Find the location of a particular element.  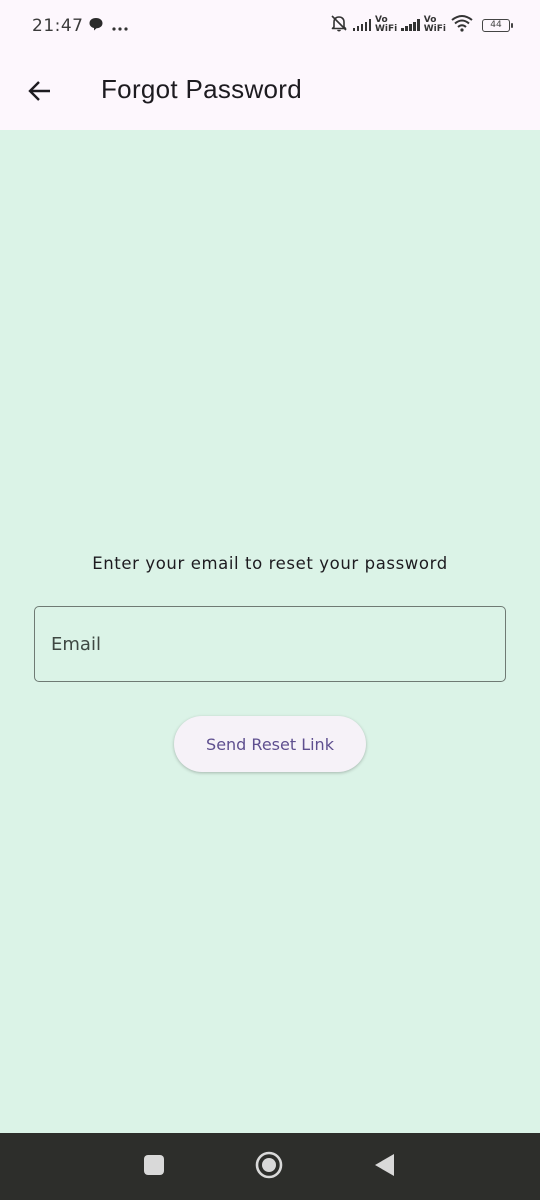

bell-muted-icon is located at coordinates (339, 25).